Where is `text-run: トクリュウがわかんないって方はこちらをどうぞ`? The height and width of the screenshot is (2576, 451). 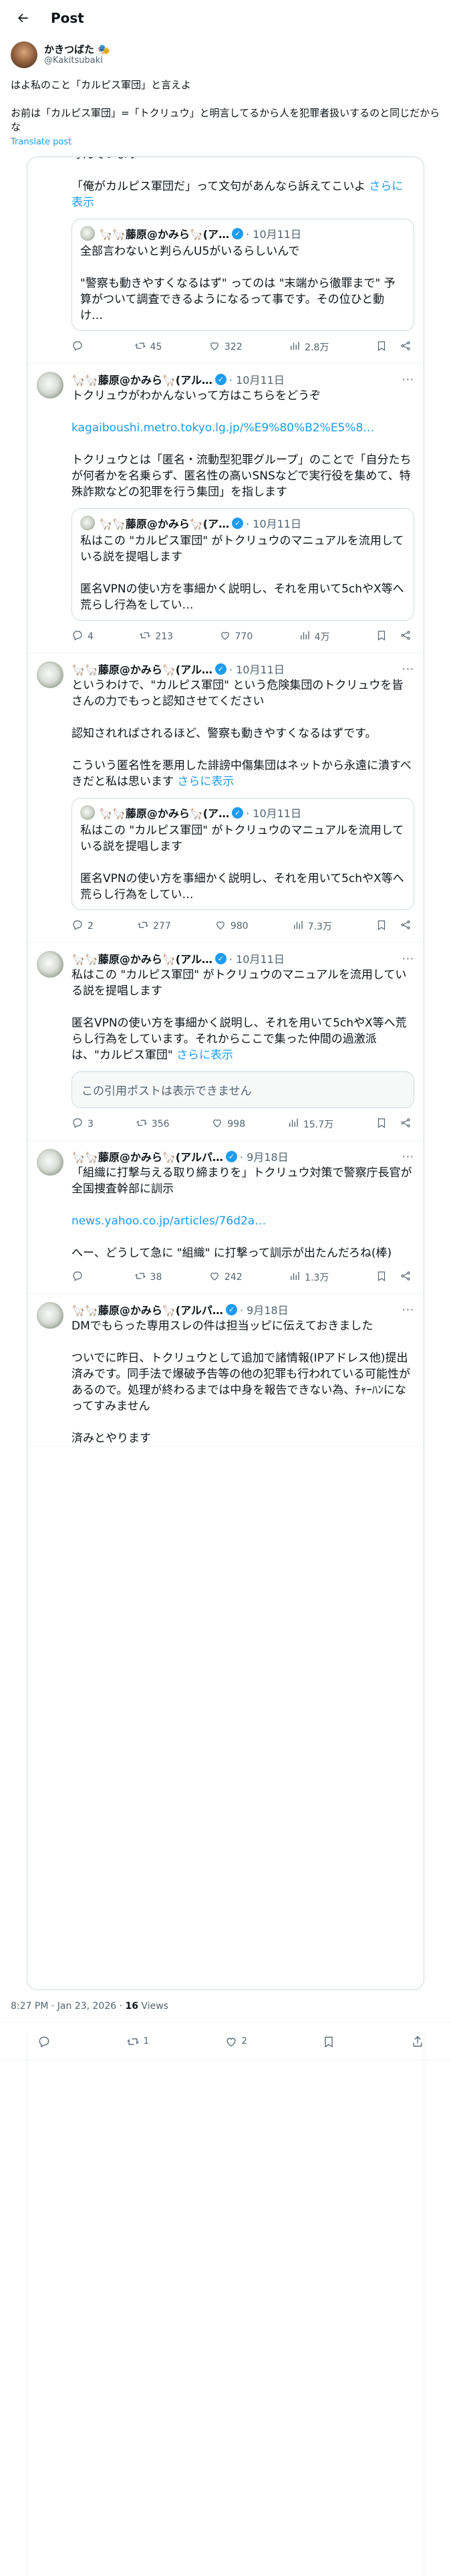
text-run: トクリュウがわかんないって方はこちらをどうぞ is located at coordinates (196, 396).